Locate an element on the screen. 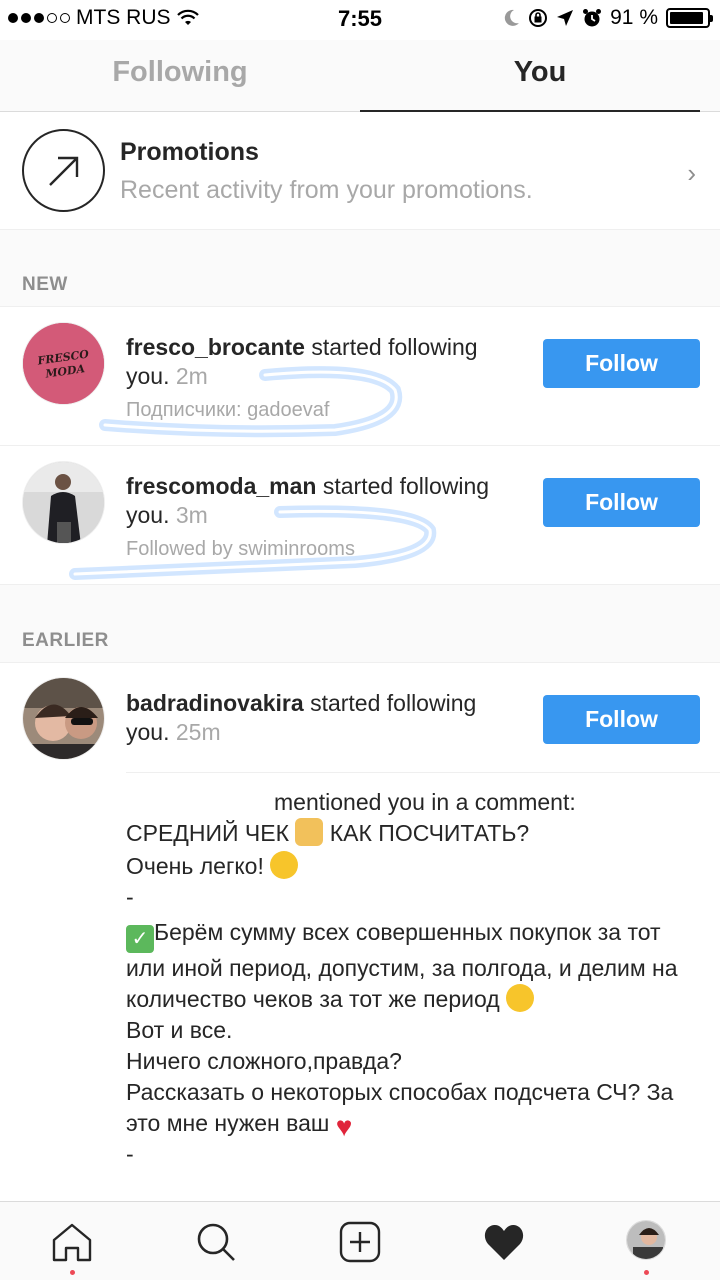 The width and height of the screenshot is (720, 1280). battery-percent: 91 % is located at coordinates (634, 17).